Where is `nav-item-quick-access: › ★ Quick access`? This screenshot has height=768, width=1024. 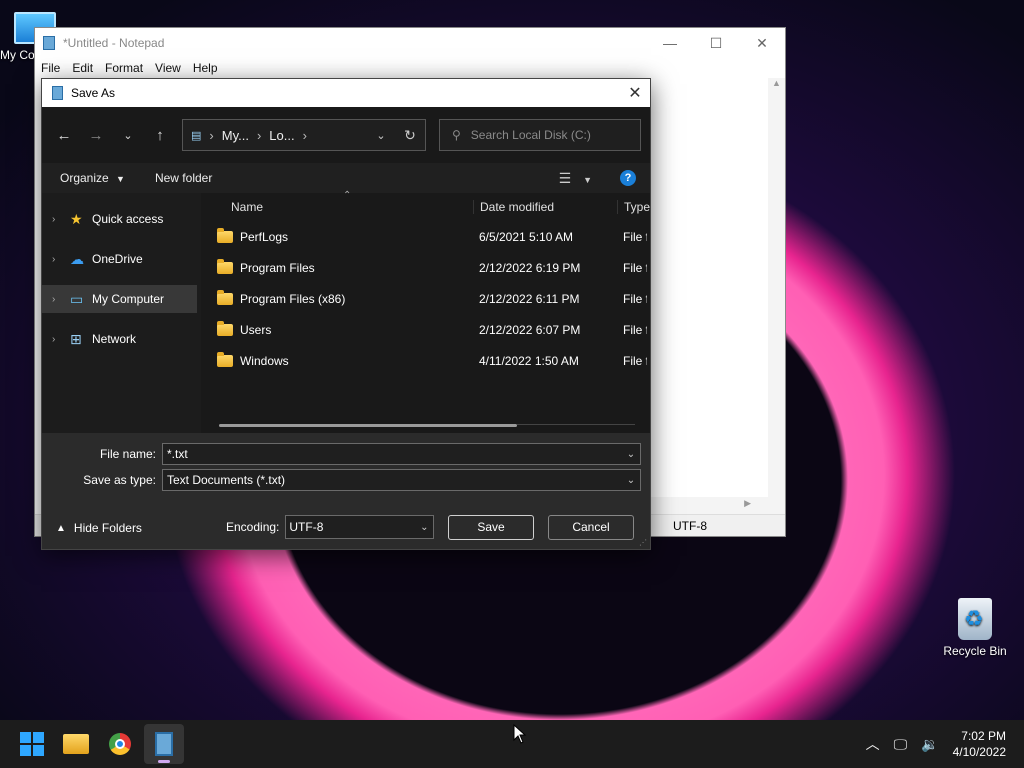
nav-item-quick-access: › ★ Quick access is located at coordinates (119, 219).